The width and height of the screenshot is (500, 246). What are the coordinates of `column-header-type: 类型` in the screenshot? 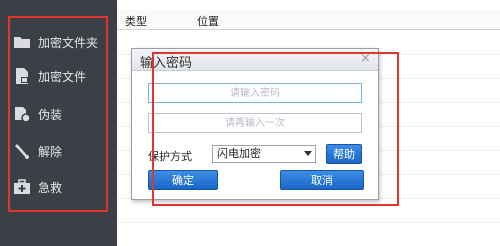 It's located at (136, 21).